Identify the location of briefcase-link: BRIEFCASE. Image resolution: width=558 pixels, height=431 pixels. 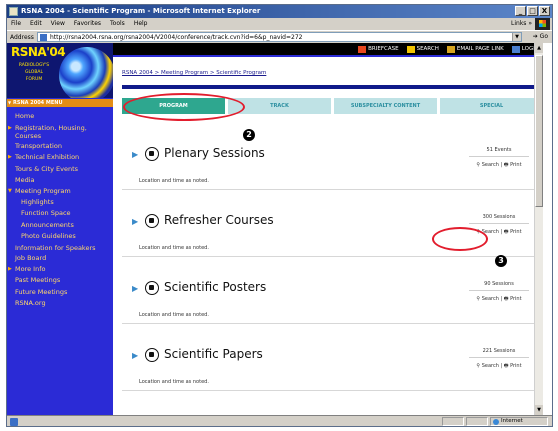
(378, 49).